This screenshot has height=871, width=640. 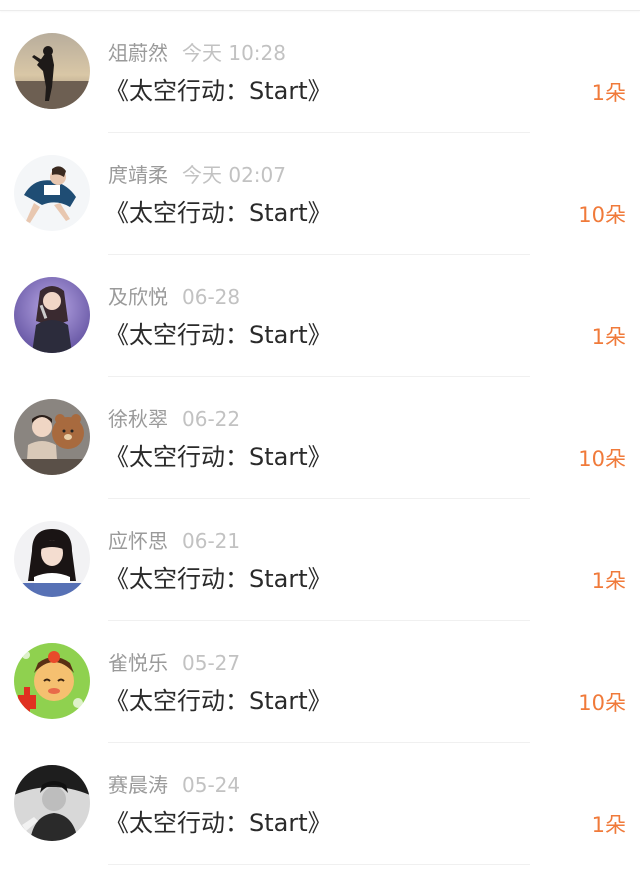 What do you see at coordinates (211, 663) in the screenshot?
I see `timestamp: 05-27` at bounding box center [211, 663].